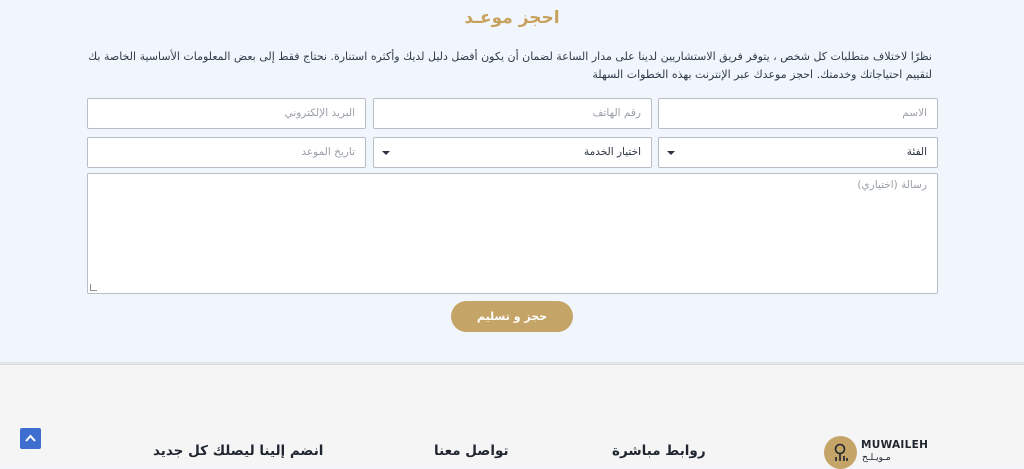 Image resolution: width=1024 pixels, height=469 pixels. I want to click on category-select-value: الفئة, so click(916, 152).